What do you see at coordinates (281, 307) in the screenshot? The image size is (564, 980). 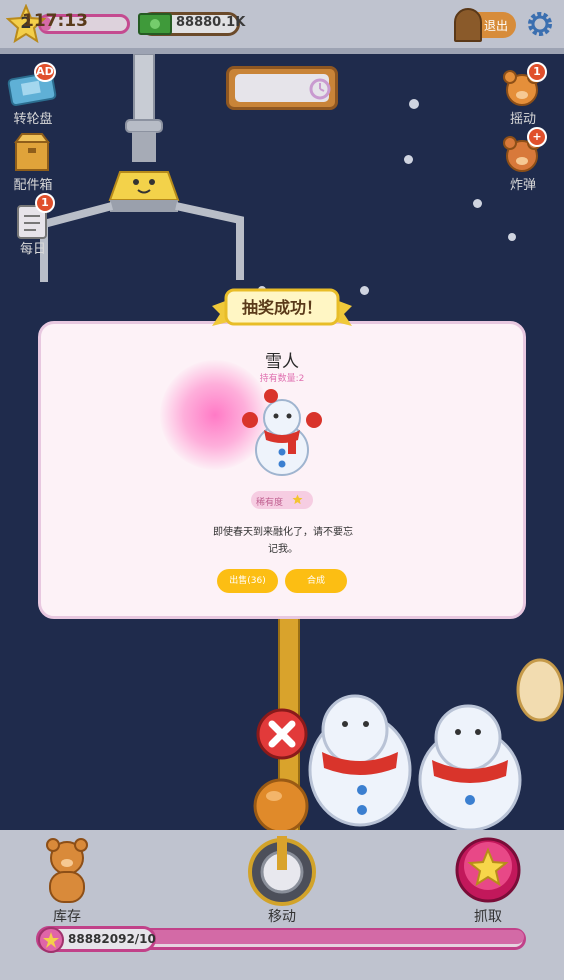 I see `success-title: 抽奖成功！` at bounding box center [281, 307].